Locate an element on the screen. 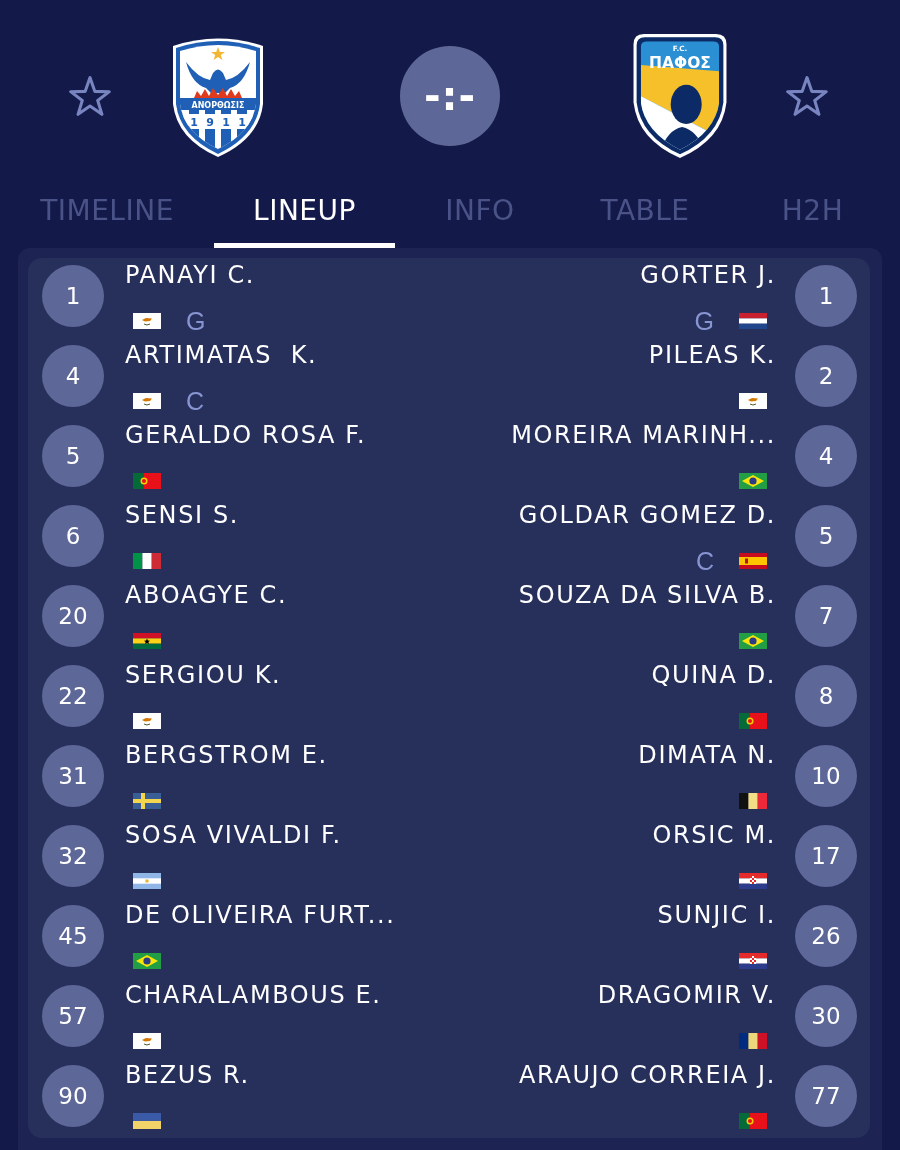  ghana-flag-icon is located at coordinates (147, 641).